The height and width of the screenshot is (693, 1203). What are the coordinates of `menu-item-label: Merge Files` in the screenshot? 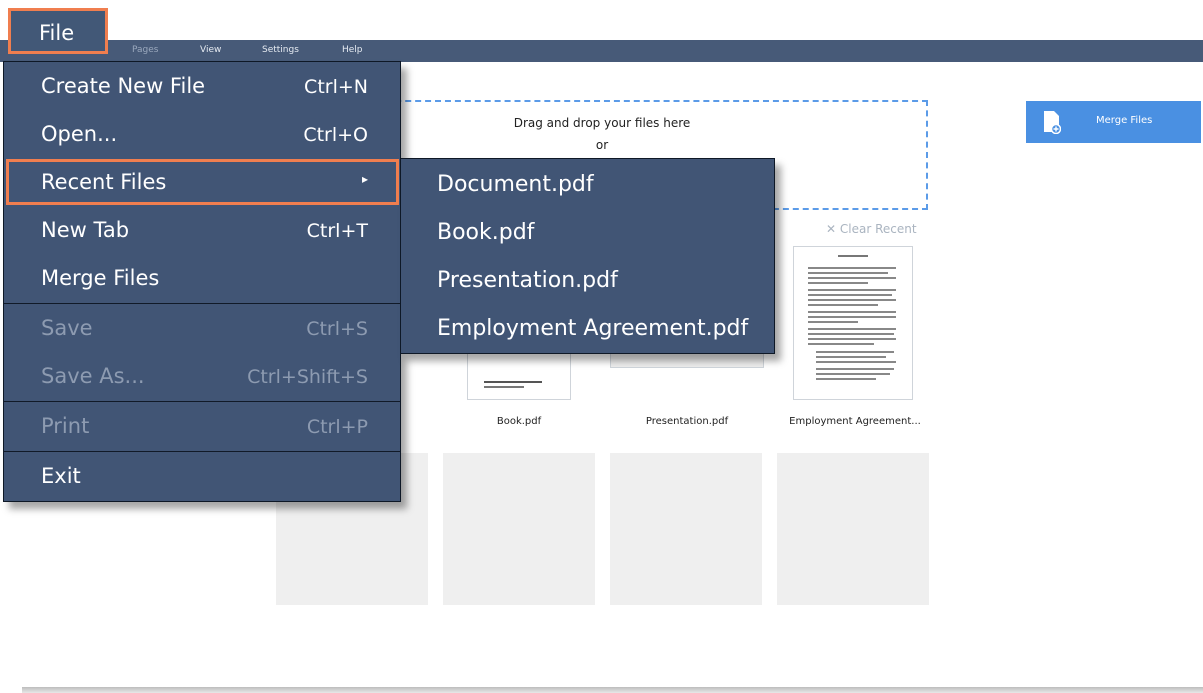 It's located at (100, 278).